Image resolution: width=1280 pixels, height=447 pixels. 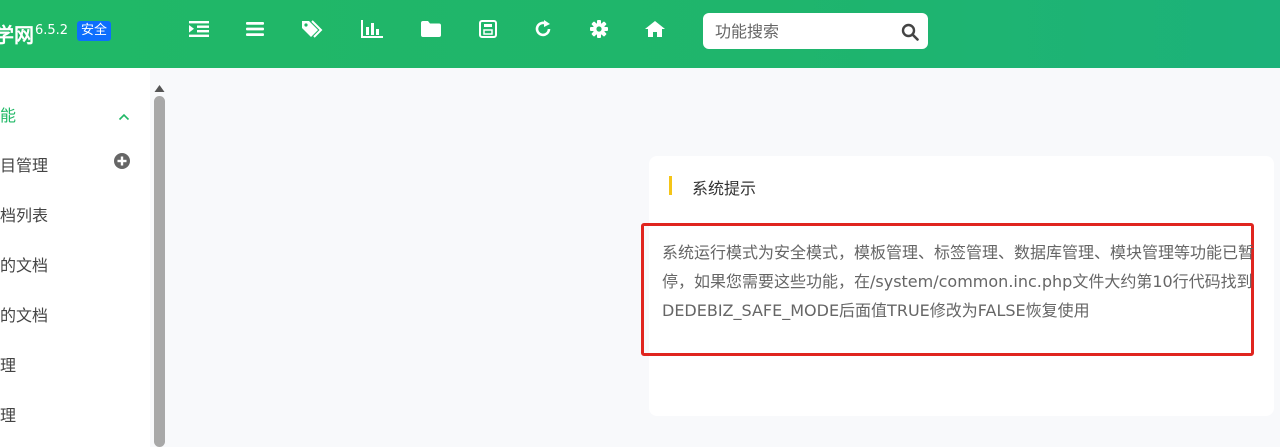 What do you see at coordinates (313, 29) in the screenshot?
I see `tags-icon` at bounding box center [313, 29].